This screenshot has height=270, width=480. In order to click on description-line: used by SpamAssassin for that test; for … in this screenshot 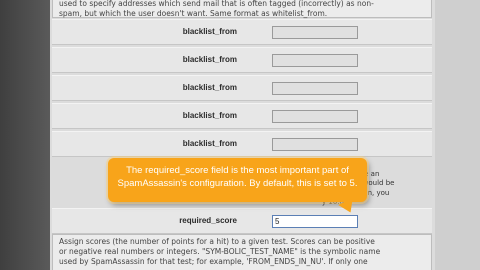, I will do `click(213, 261)`.